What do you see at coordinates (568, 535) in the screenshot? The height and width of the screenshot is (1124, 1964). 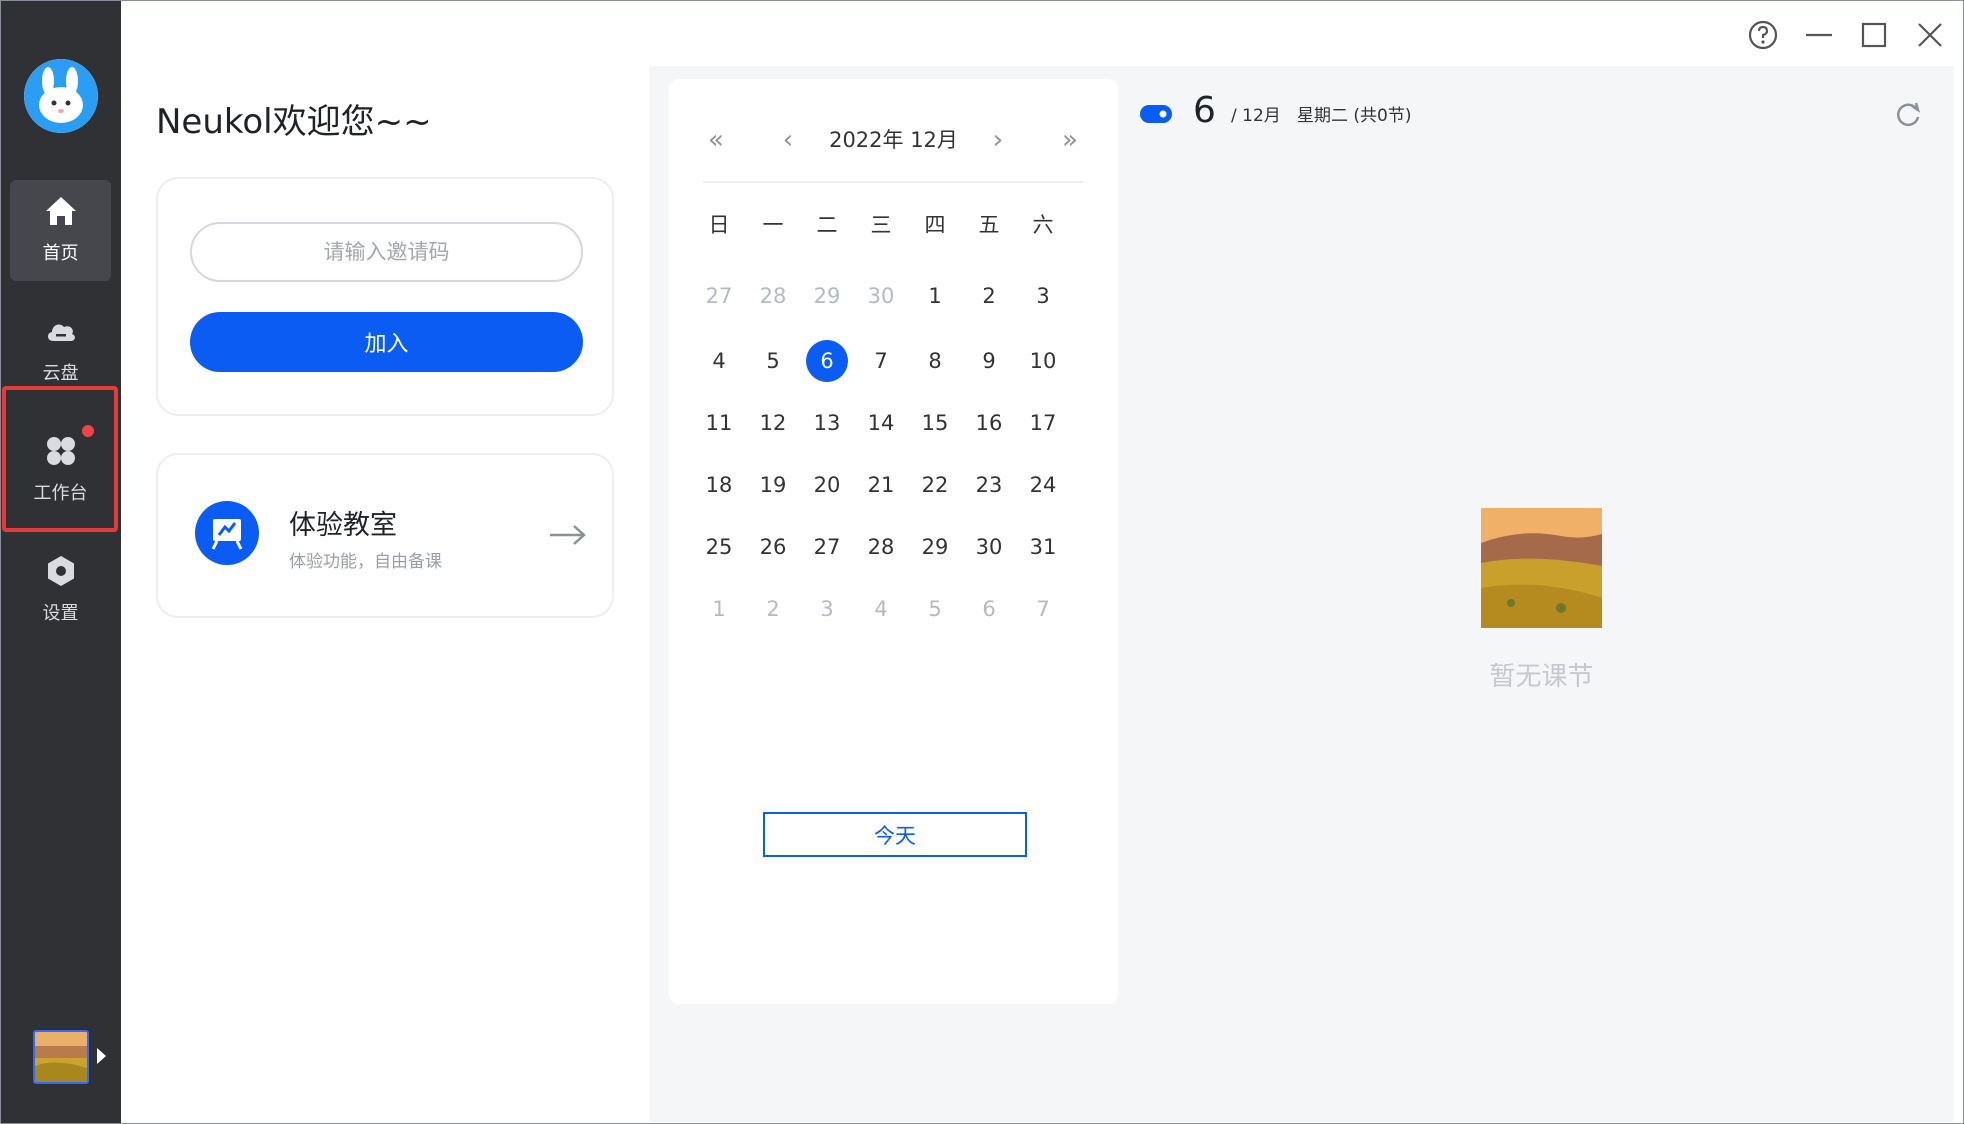 I see `arrow-right-icon` at bounding box center [568, 535].